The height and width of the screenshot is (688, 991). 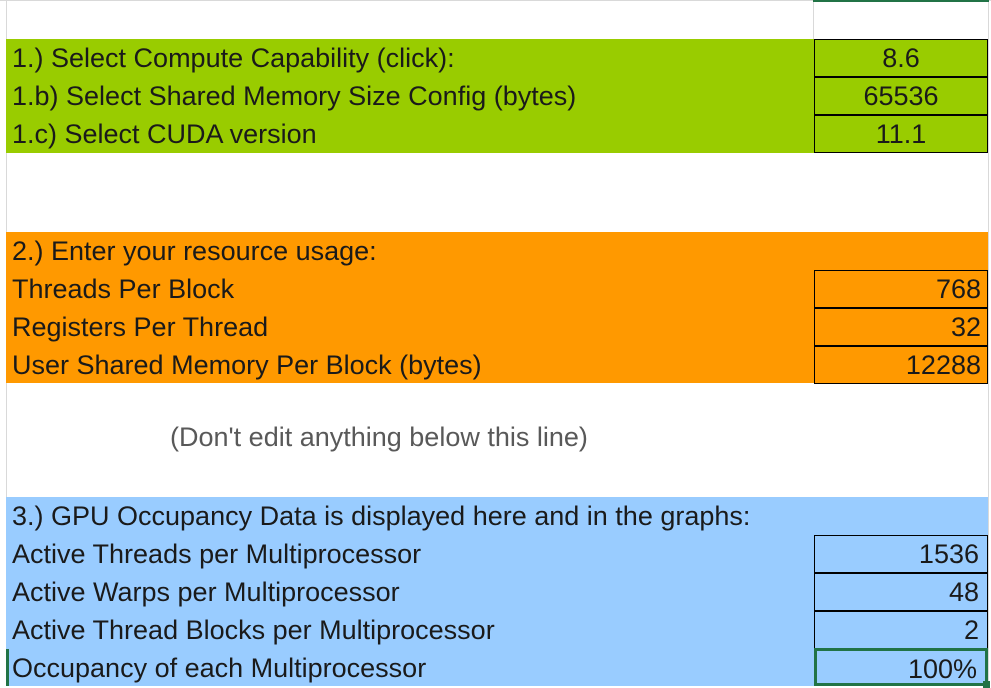 I want to click on gridline-col, so click(x=813, y=19).